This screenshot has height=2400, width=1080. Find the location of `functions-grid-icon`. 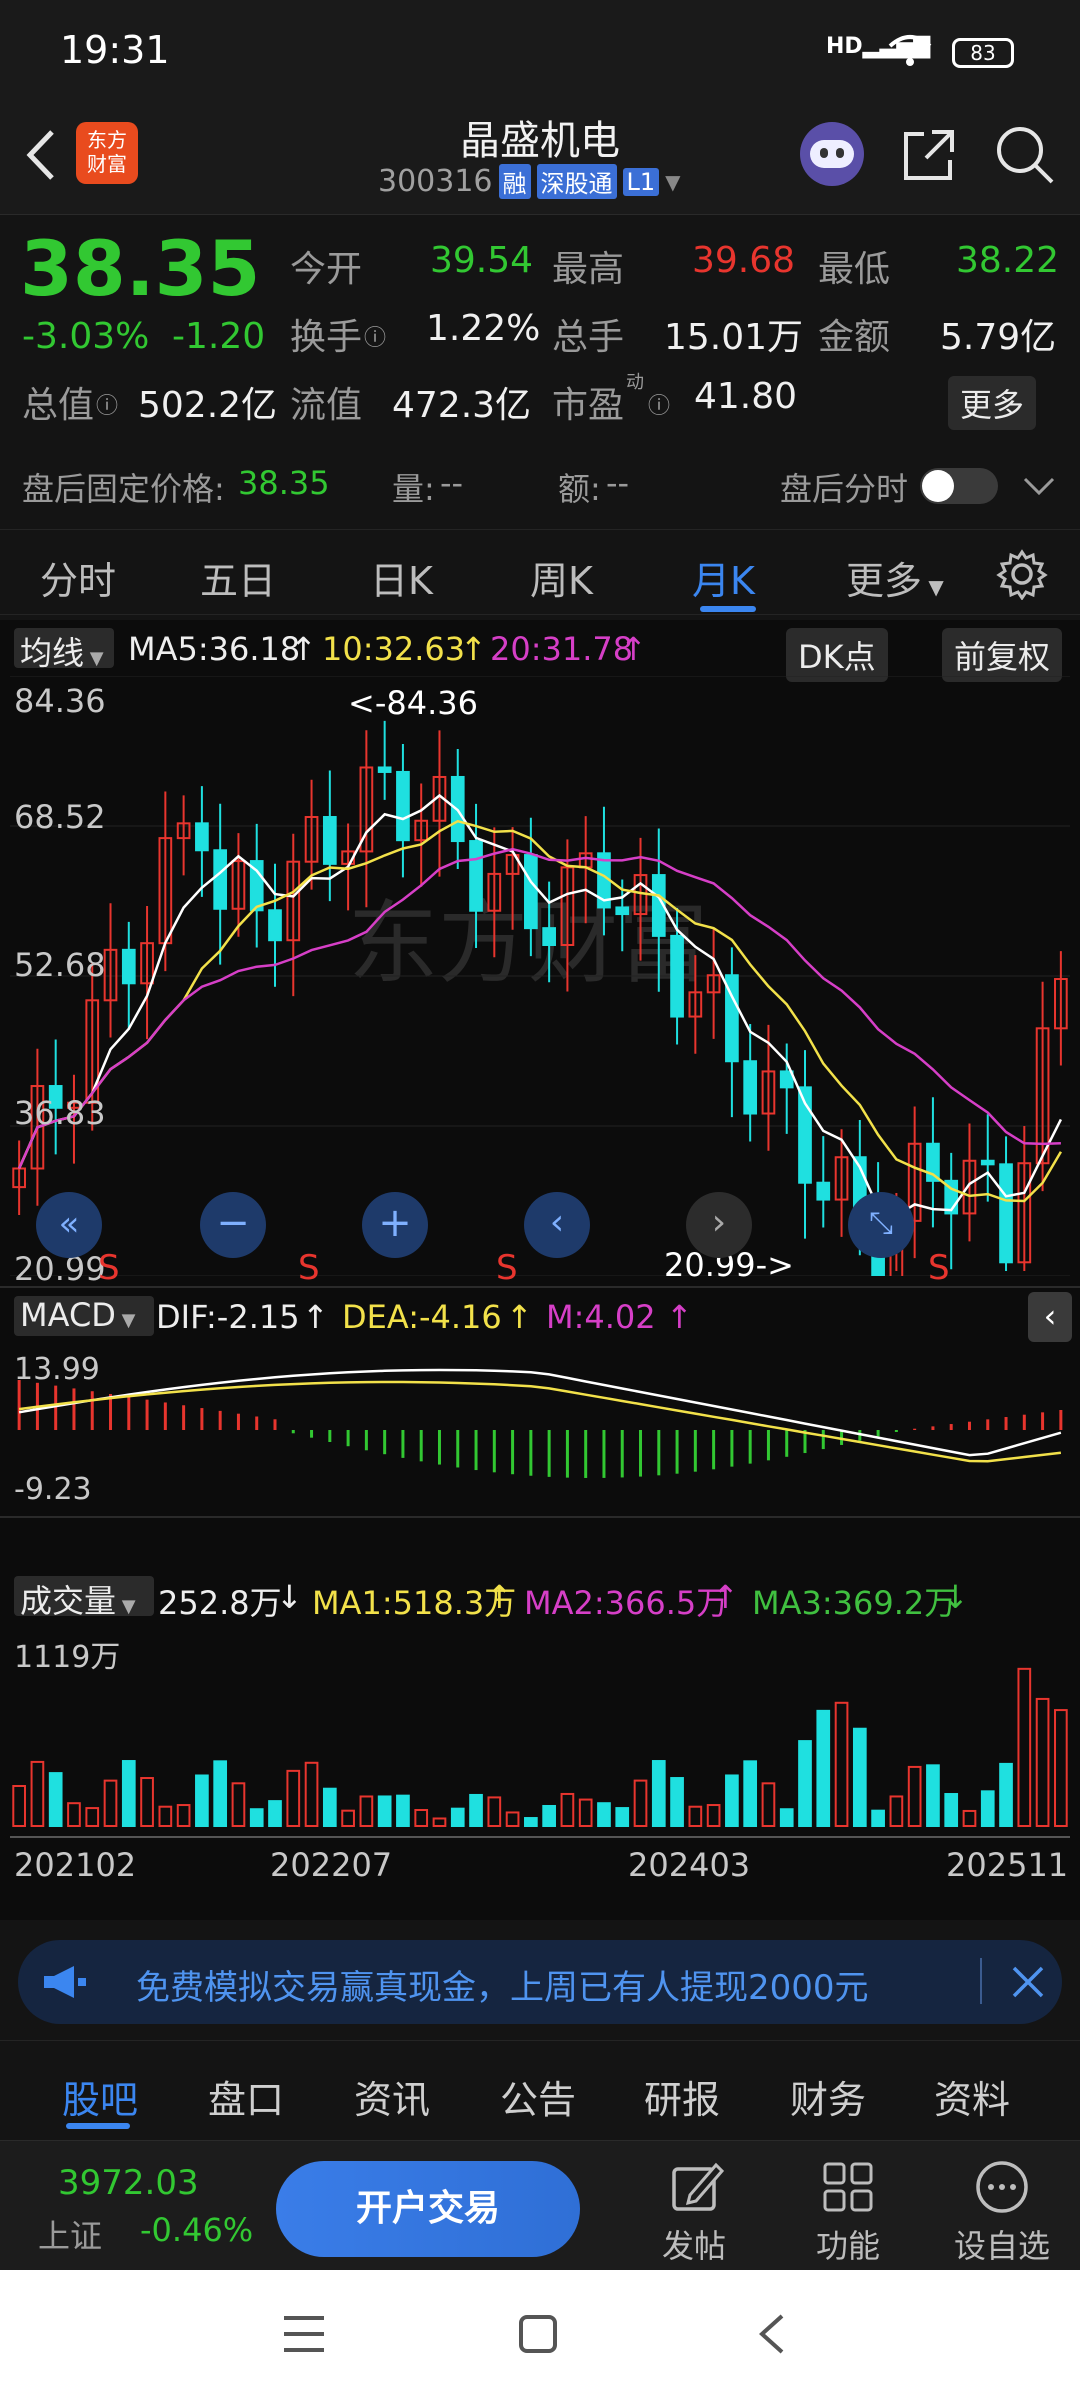

functions-grid-icon is located at coordinates (848, 2187).